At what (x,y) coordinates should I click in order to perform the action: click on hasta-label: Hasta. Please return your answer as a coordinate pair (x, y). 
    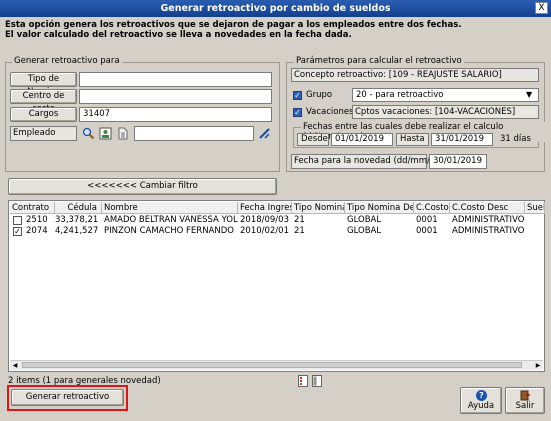
    Looking at the image, I should click on (412, 139).